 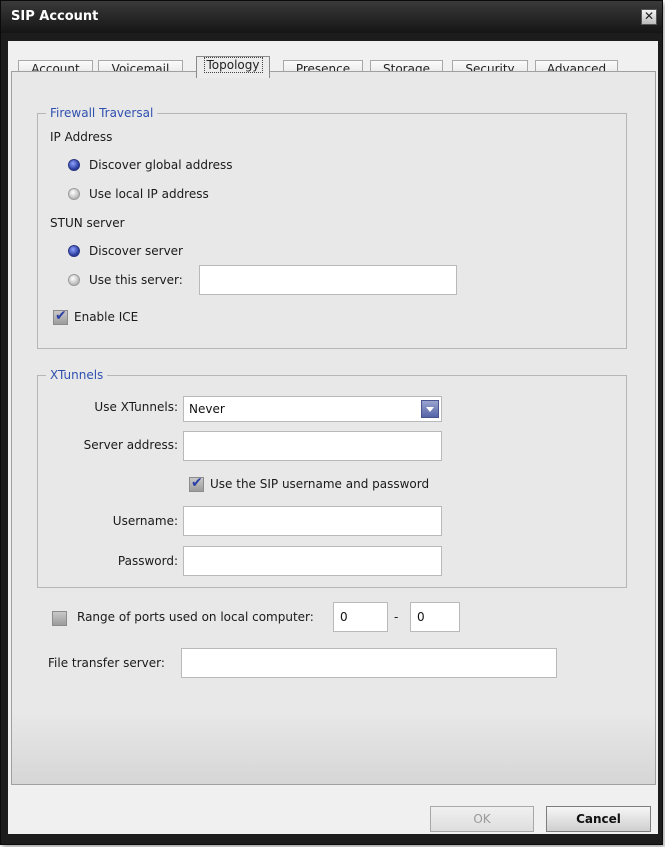 What do you see at coordinates (430, 409) in the screenshot?
I see `chevron-down-icon` at bounding box center [430, 409].